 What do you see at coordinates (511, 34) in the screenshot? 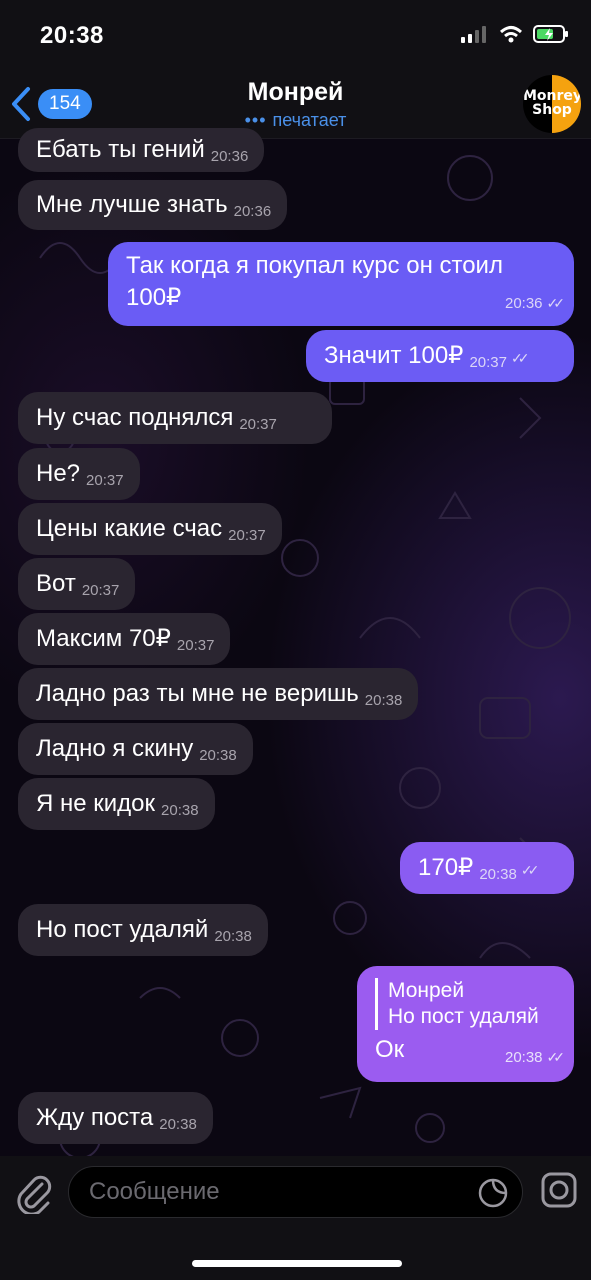
I see `wifi-icon` at bounding box center [511, 34].